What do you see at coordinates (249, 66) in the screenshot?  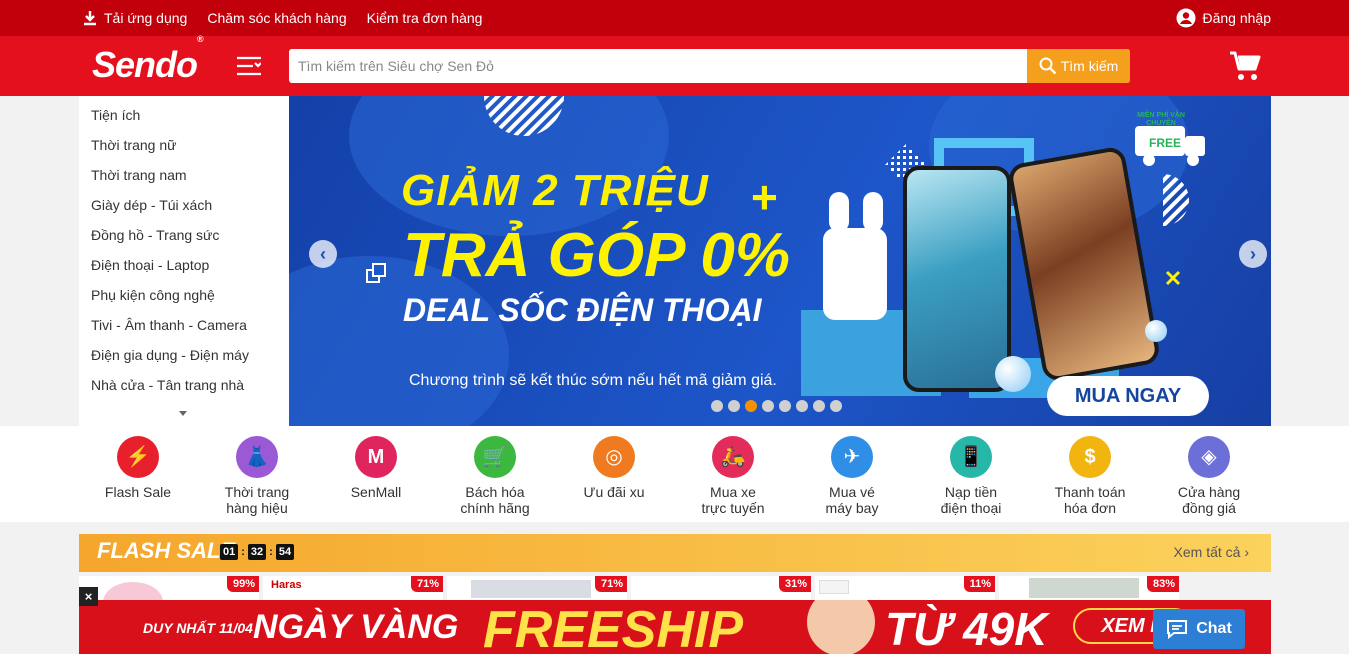 I see `category-menu-icon` at bounding box center [249, 66].